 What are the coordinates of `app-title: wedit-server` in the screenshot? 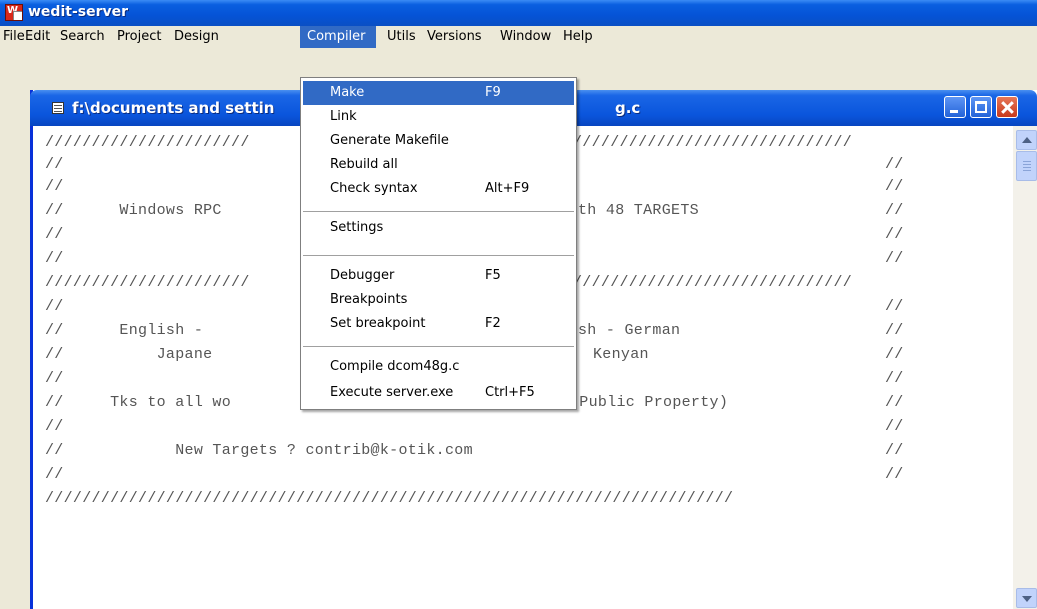 It's located at (78, 12).